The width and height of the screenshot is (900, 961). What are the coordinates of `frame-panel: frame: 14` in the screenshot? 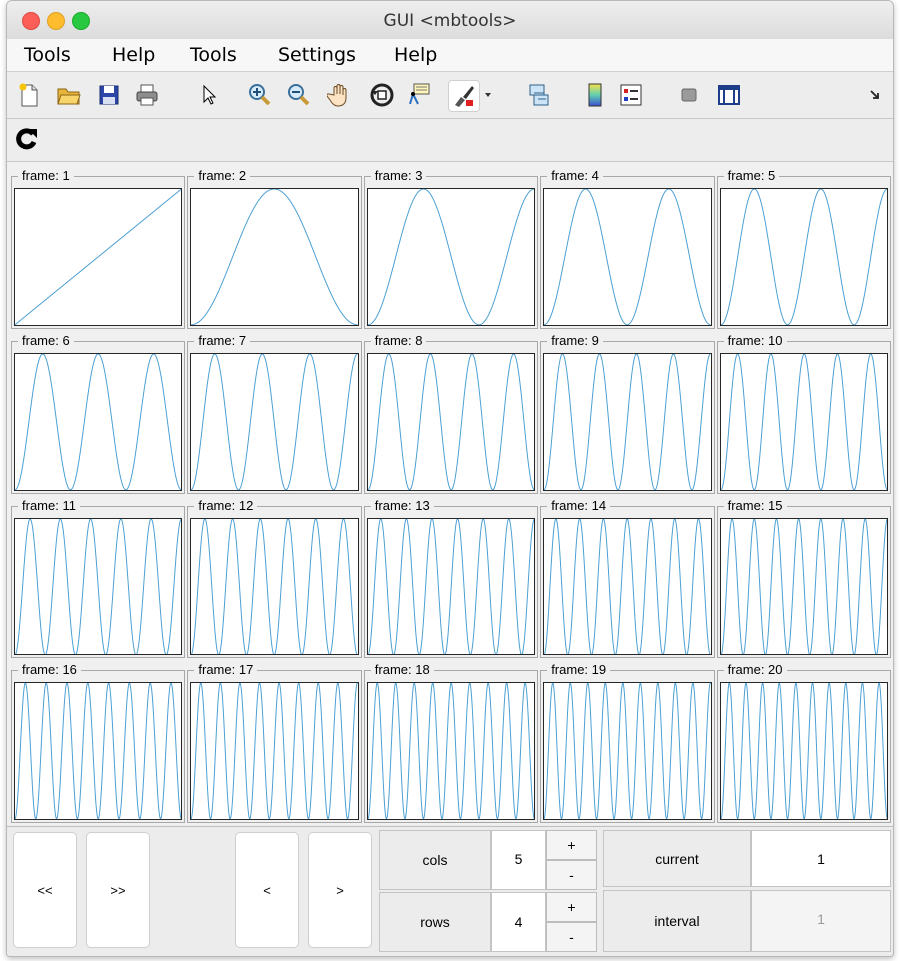 It's located at (627, 578).